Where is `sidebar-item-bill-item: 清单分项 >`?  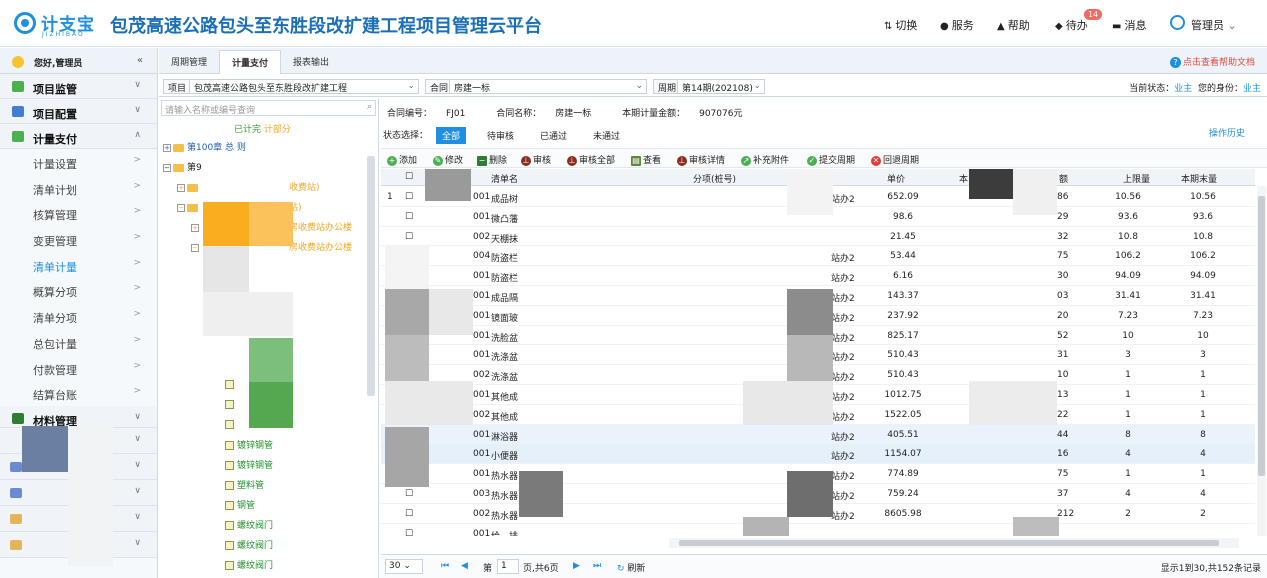 sidebar-item-bill-item: 清单分项 > is located at coordinates (78, 316).